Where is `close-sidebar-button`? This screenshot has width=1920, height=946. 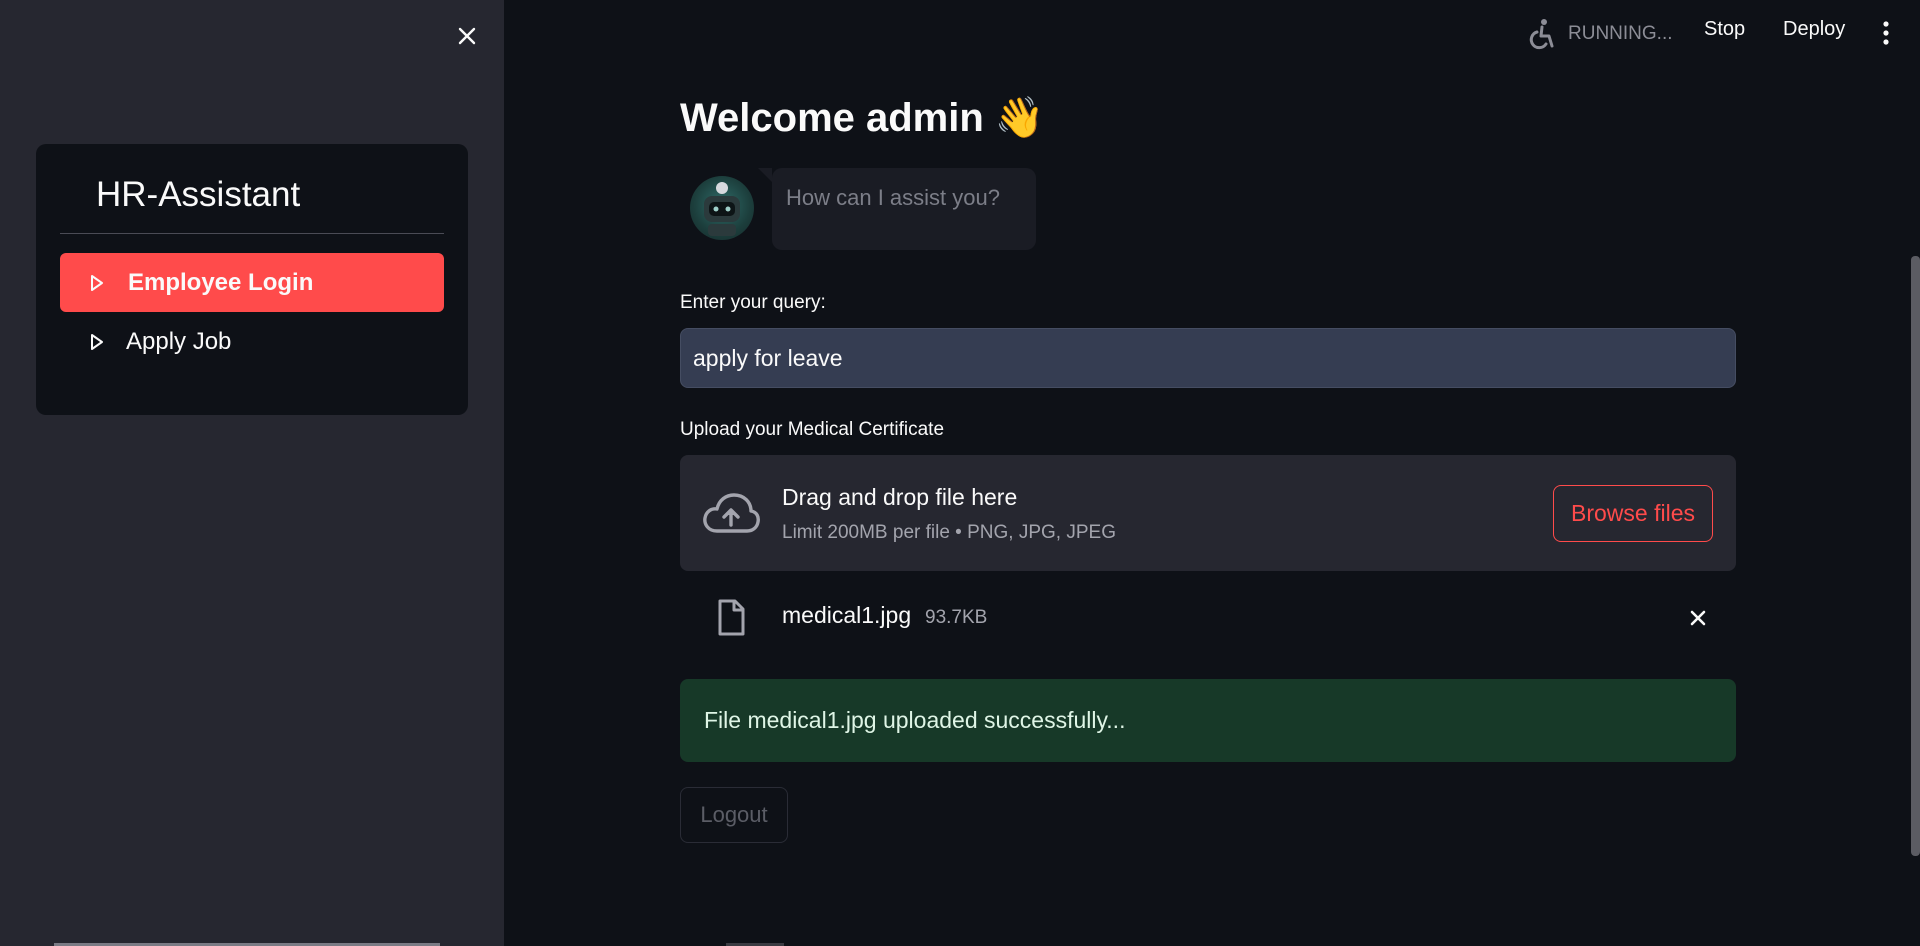
close-sidebar-button is located at coordinates (467, 36).